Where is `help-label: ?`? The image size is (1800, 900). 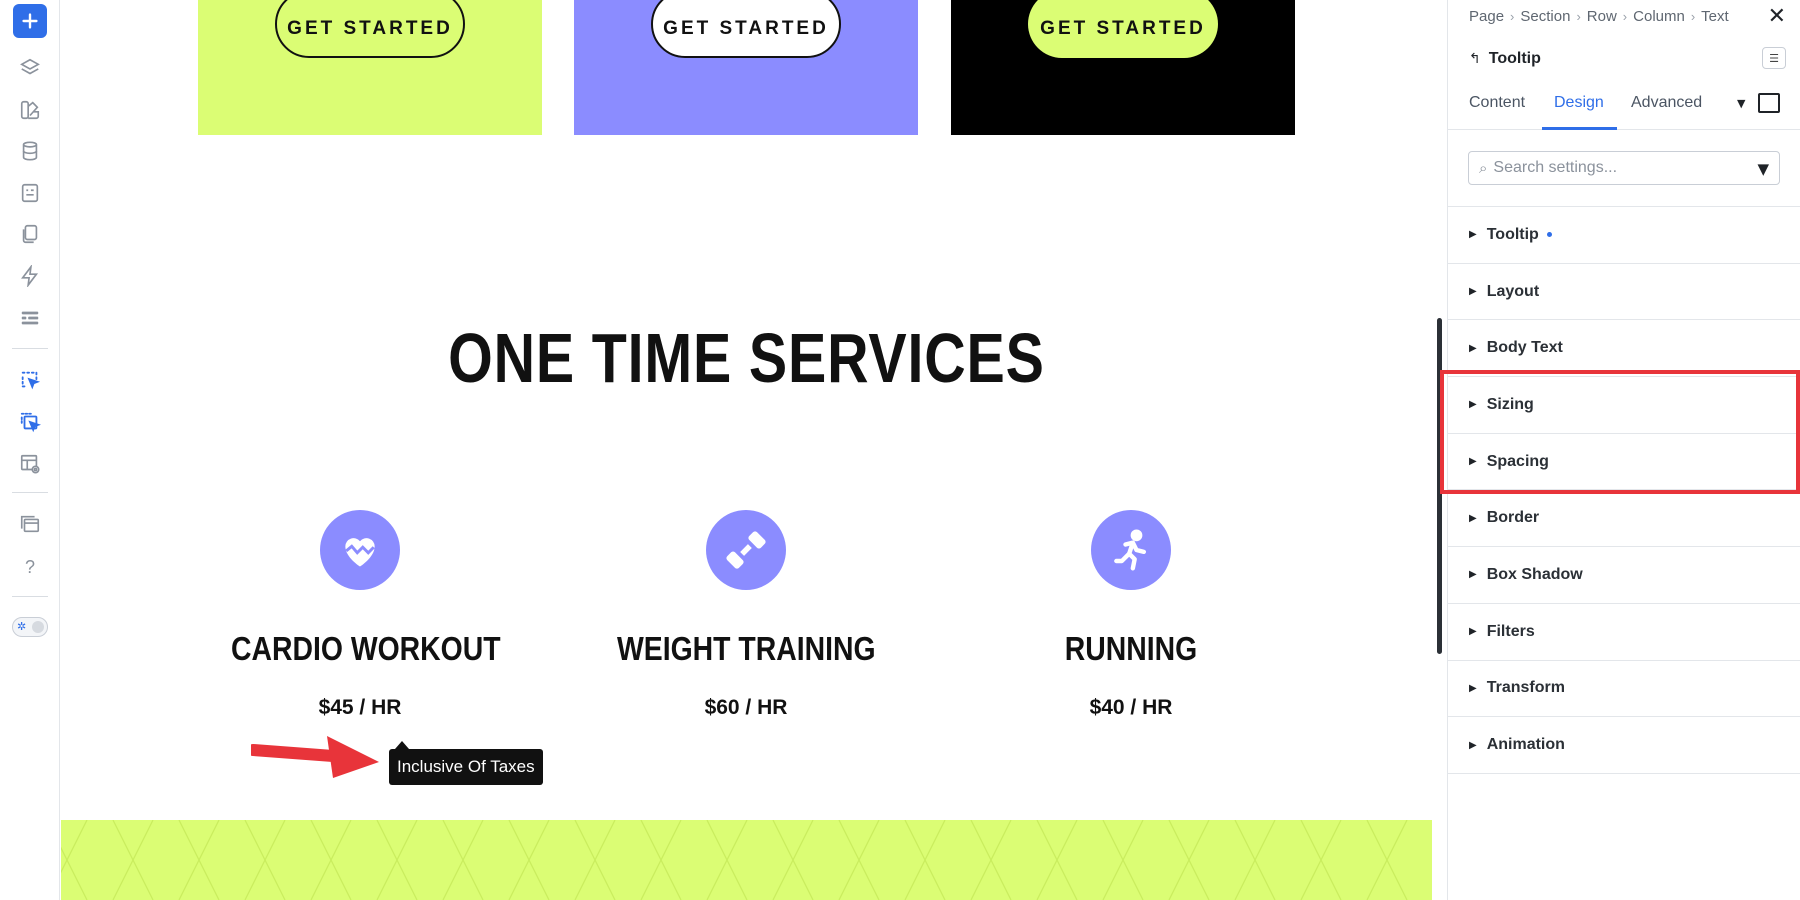 help-label: ? is located at coordinates (29, 566).